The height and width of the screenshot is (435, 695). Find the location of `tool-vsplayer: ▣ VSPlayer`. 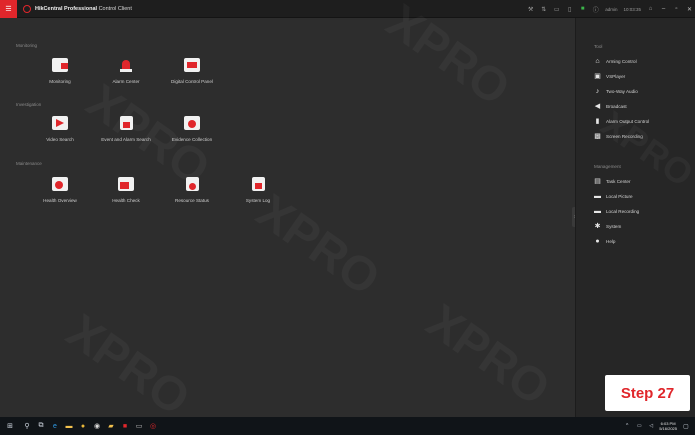

tool-vsplayer: ▣ VSPlayer is located at coordinates (609, 76).